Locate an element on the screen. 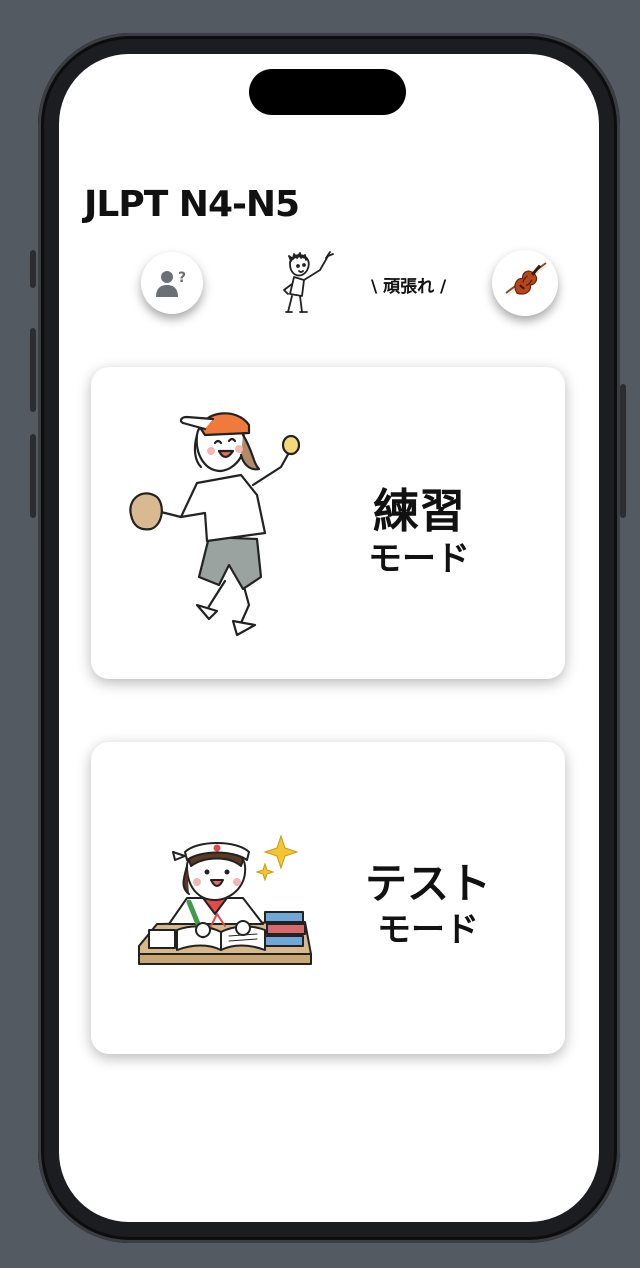 Image resolution: width=640 pixels, height=1268 pixels. person-question-icon: ? is located at coordinates (171, 283).